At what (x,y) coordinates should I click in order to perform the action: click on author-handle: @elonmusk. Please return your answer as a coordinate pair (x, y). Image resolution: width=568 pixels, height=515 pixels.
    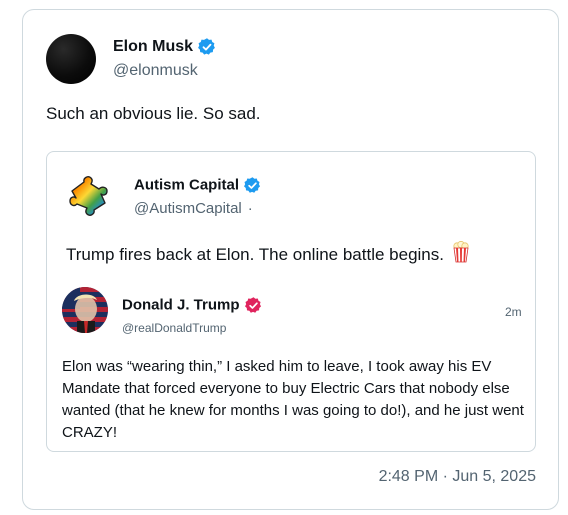
    Looking at the image, I should click on (155, 71).